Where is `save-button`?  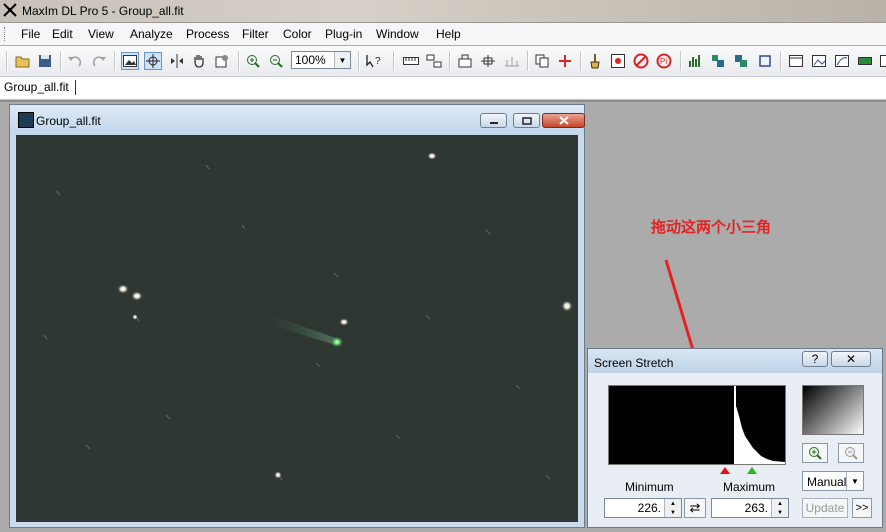 save-button is located at coordinates (45, 61).